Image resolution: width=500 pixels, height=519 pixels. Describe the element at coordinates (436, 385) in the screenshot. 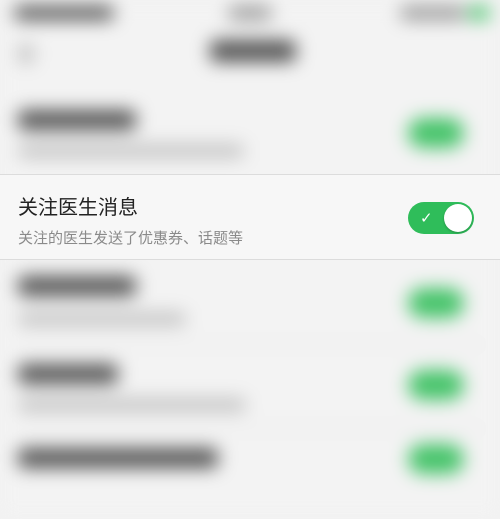

I see `setting-row-4-toggle` at that location.